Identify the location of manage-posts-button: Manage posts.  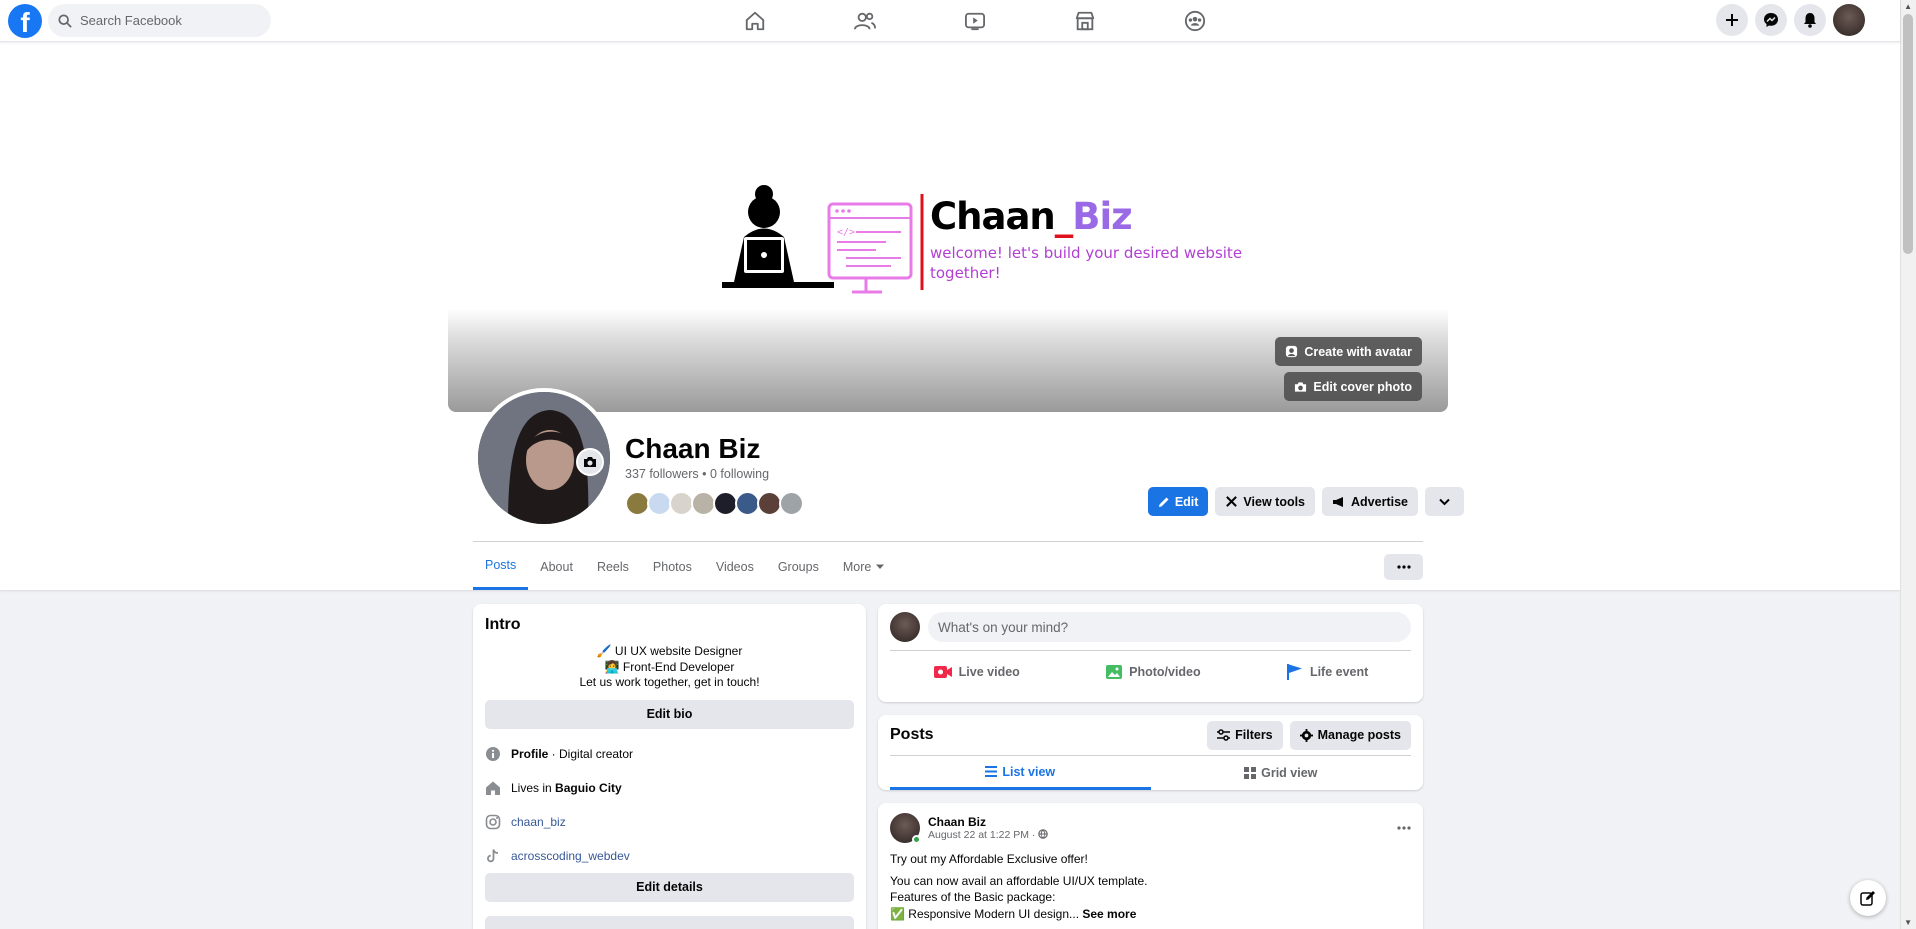
(1350, 735).